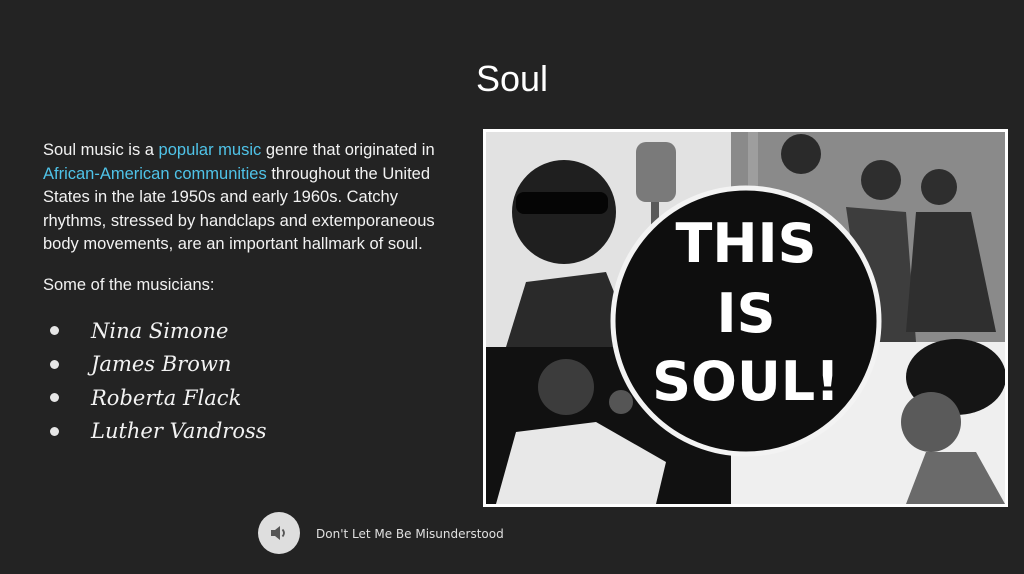 This screenshot has height=574, width=1024. What do you see at coordinates (210, 150) in the screenshot?
I see `popular-music-link: popular music` at bounding box center [210, 150].